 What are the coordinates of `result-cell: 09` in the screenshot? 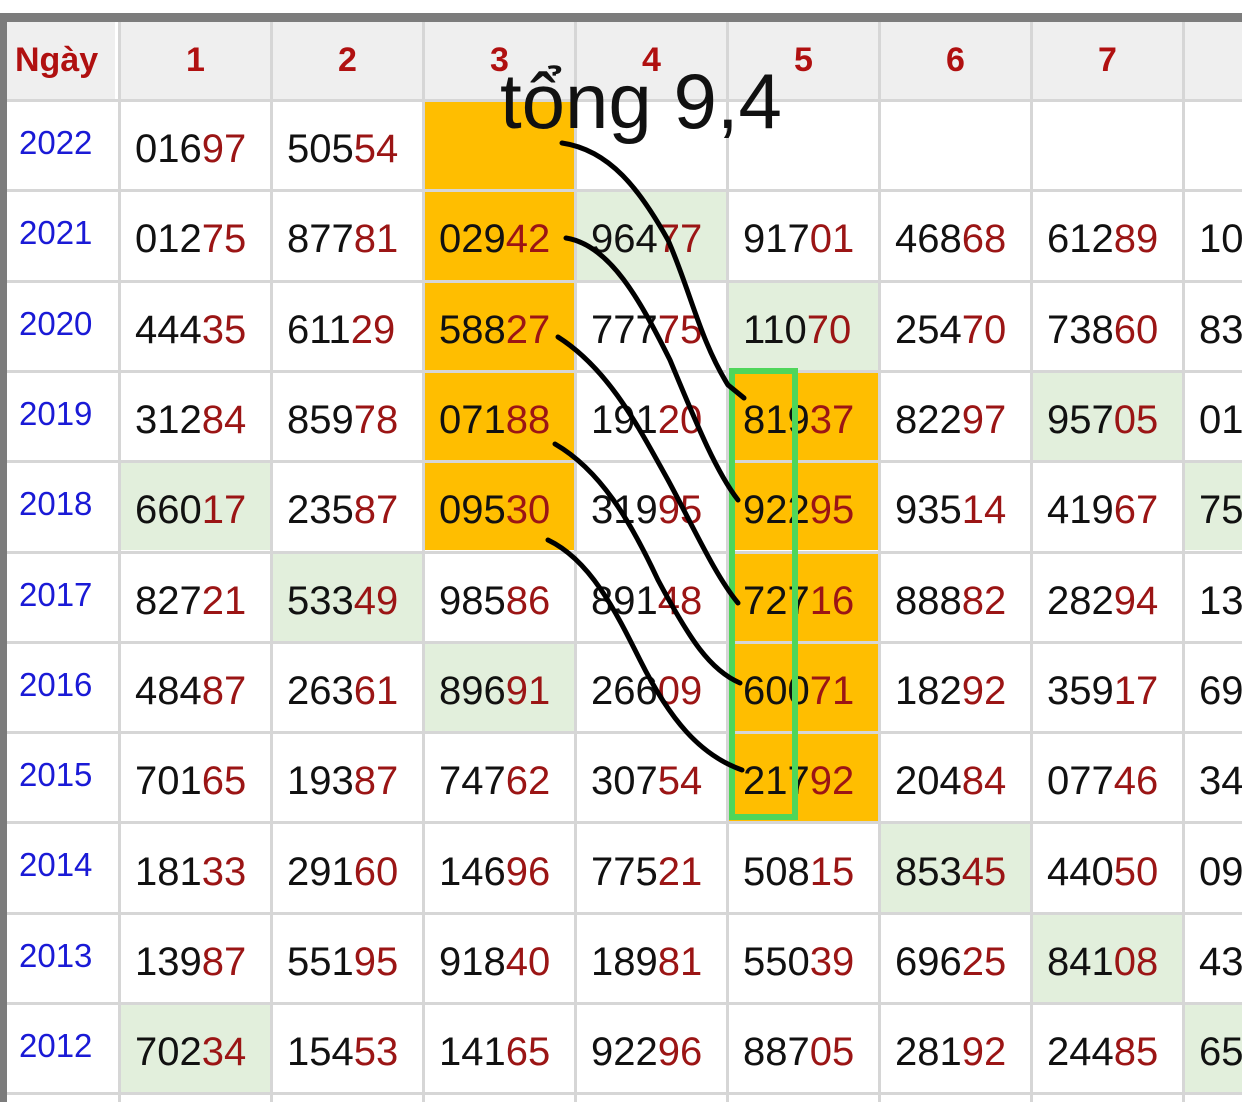 It's located at (1213, 868).